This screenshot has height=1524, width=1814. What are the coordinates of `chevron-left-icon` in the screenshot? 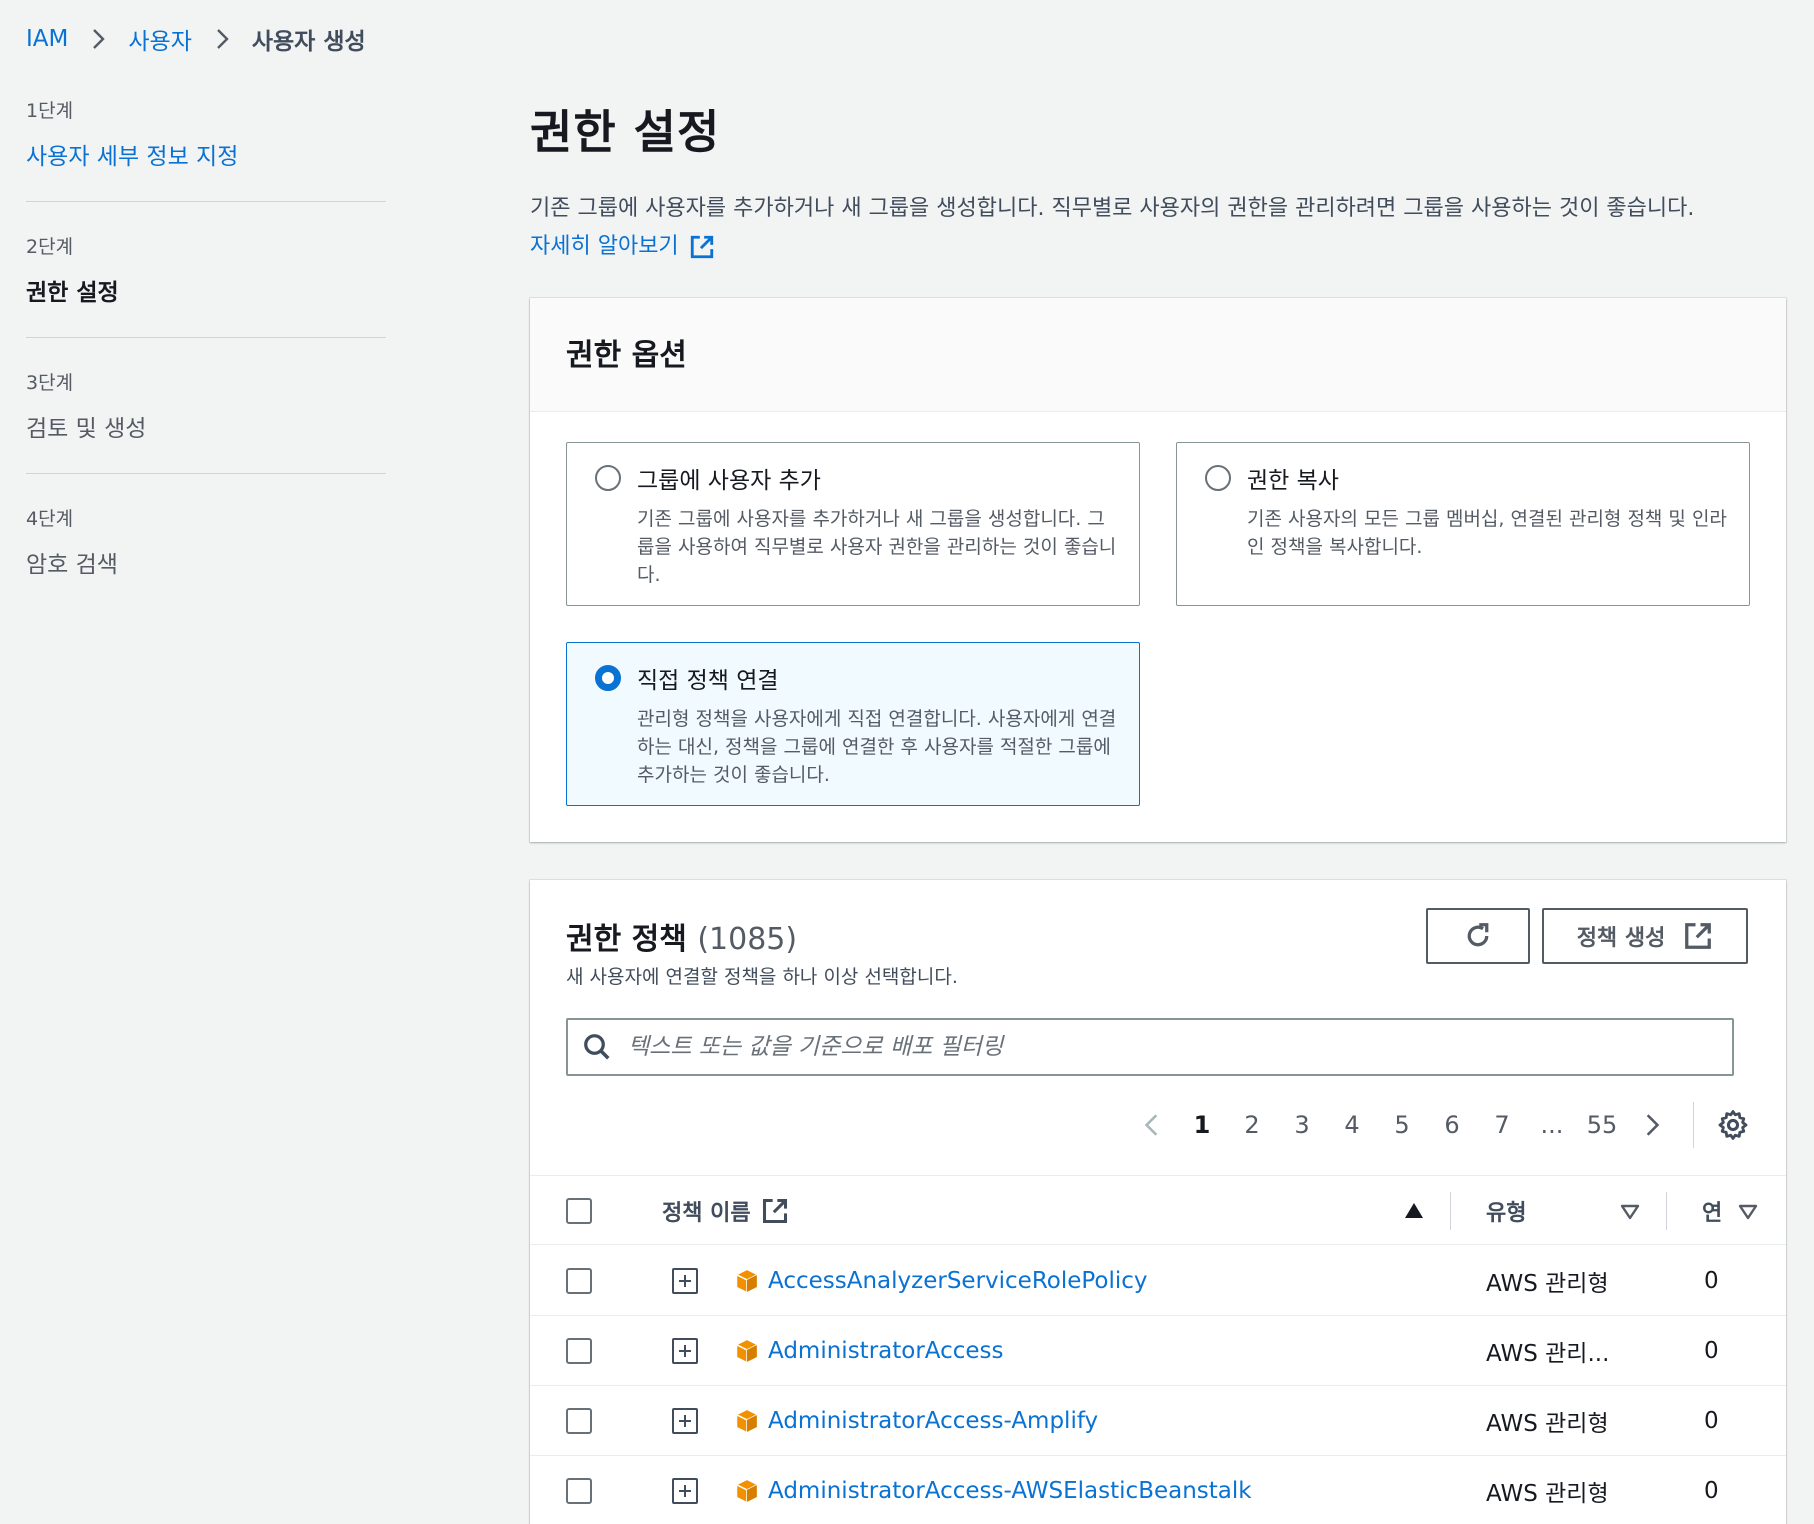 It's located at (1151, 1125).